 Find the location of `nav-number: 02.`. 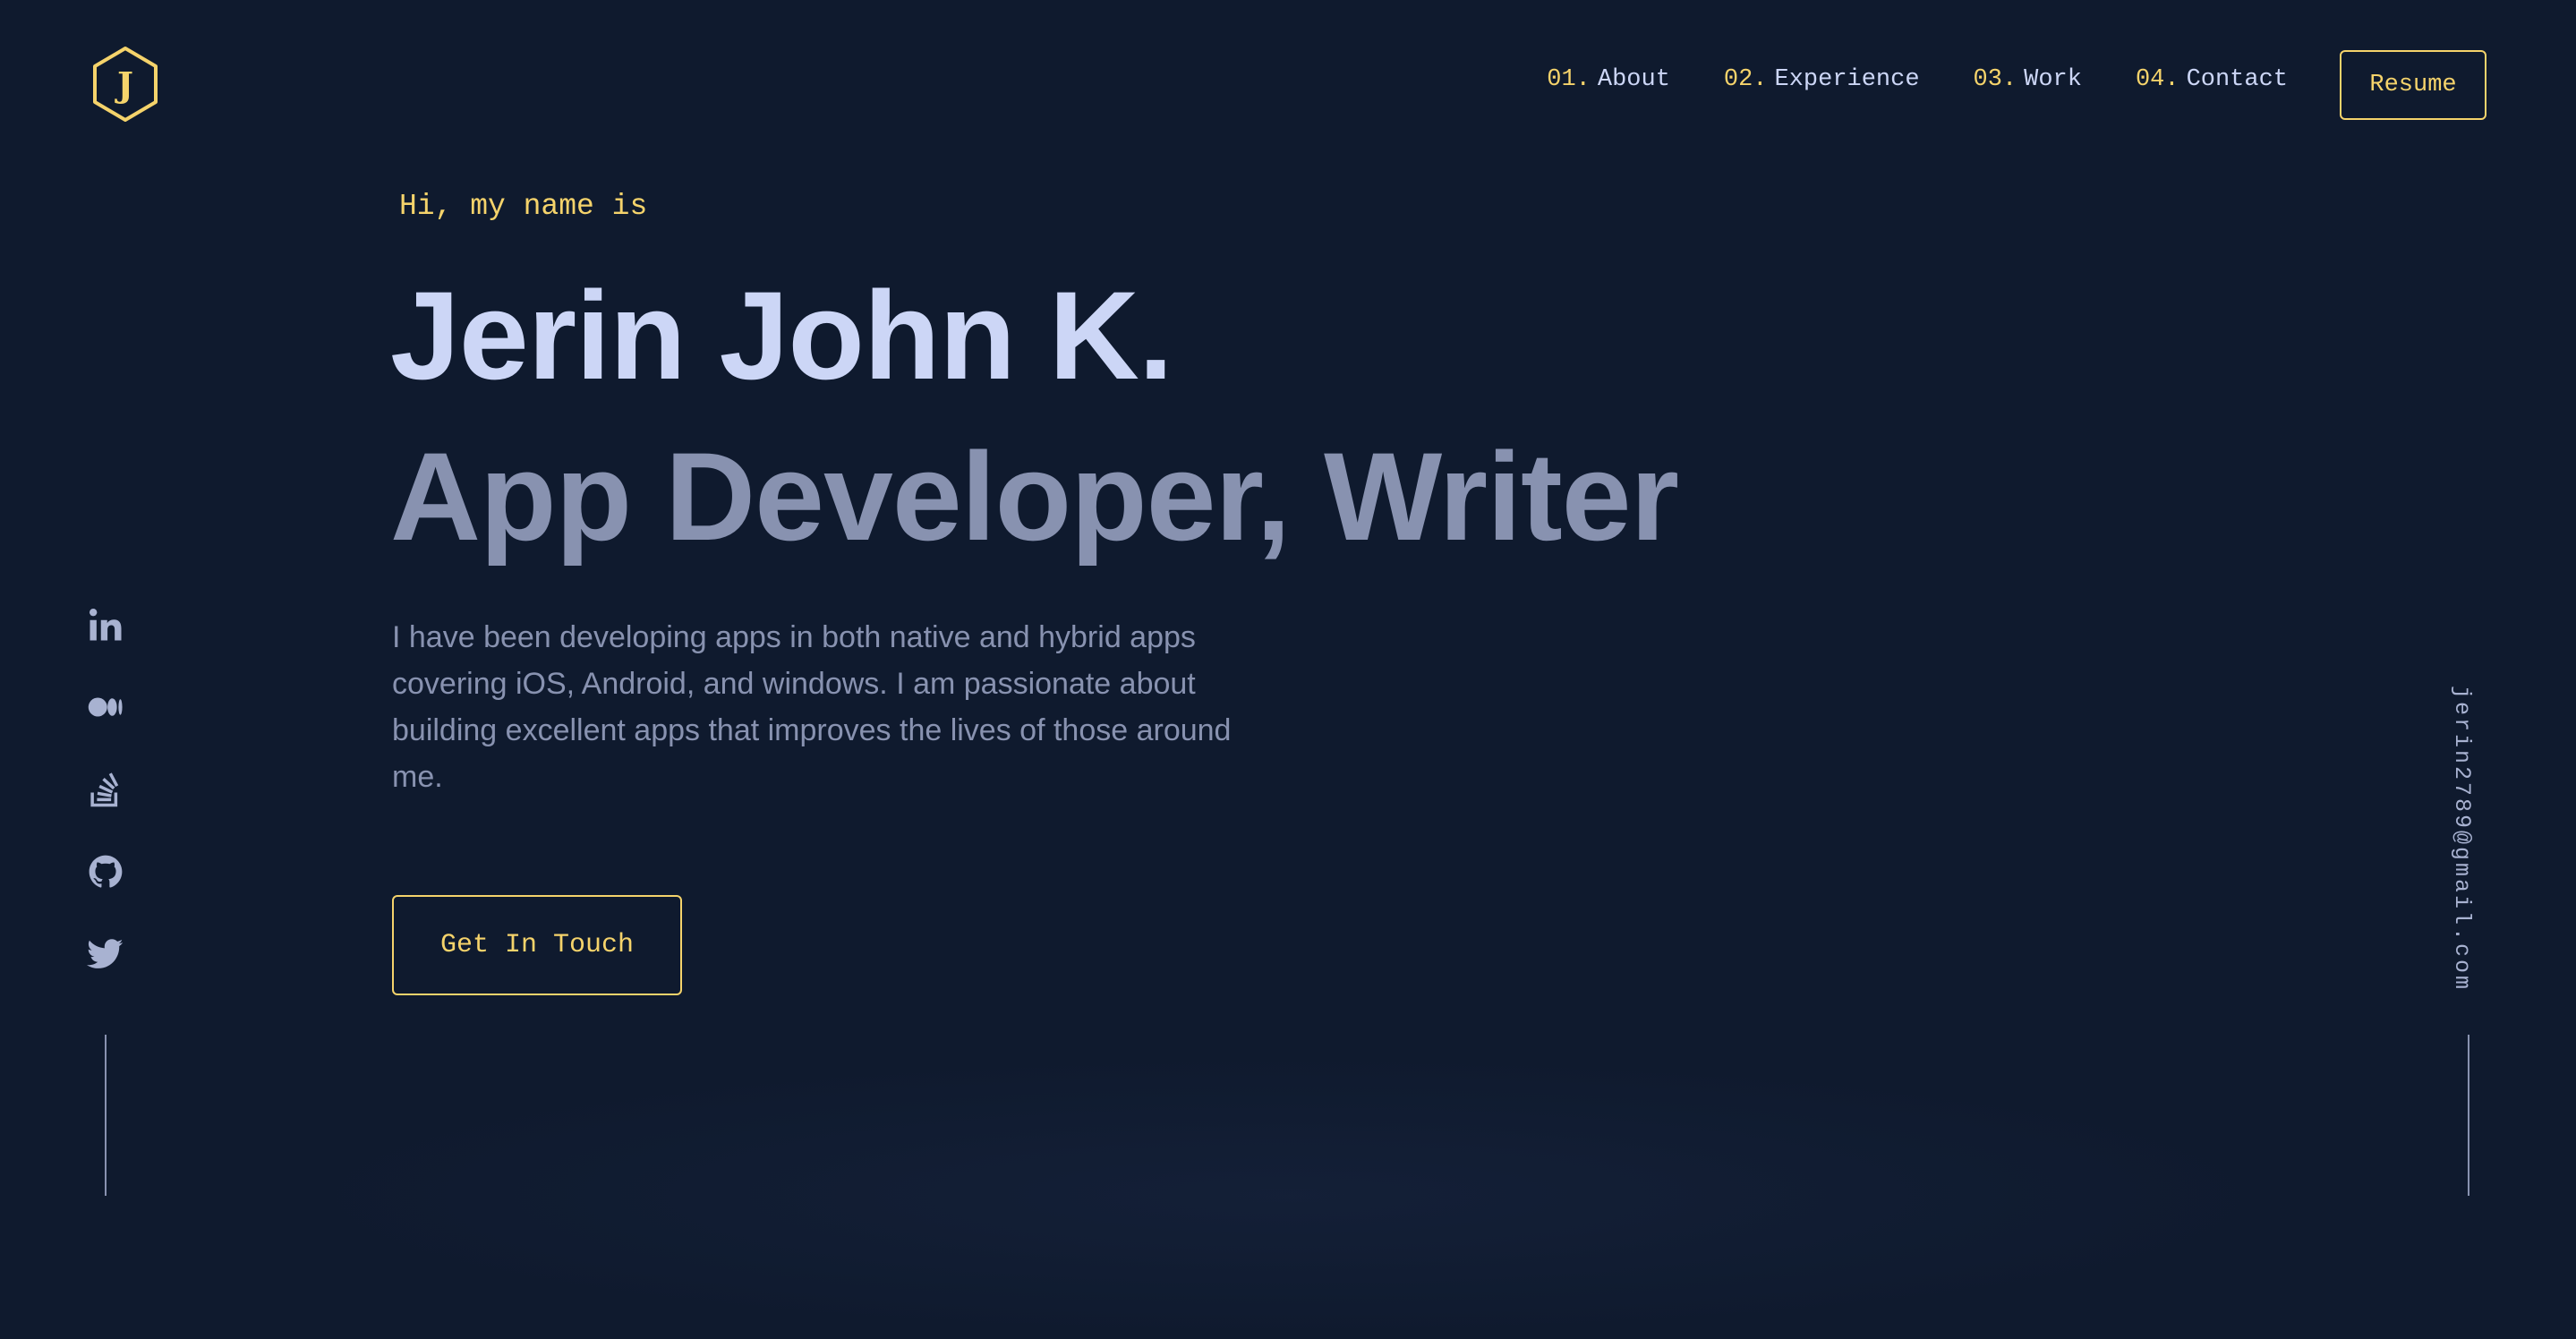

nav-number: 02. is located at coordinates (1745, 79).